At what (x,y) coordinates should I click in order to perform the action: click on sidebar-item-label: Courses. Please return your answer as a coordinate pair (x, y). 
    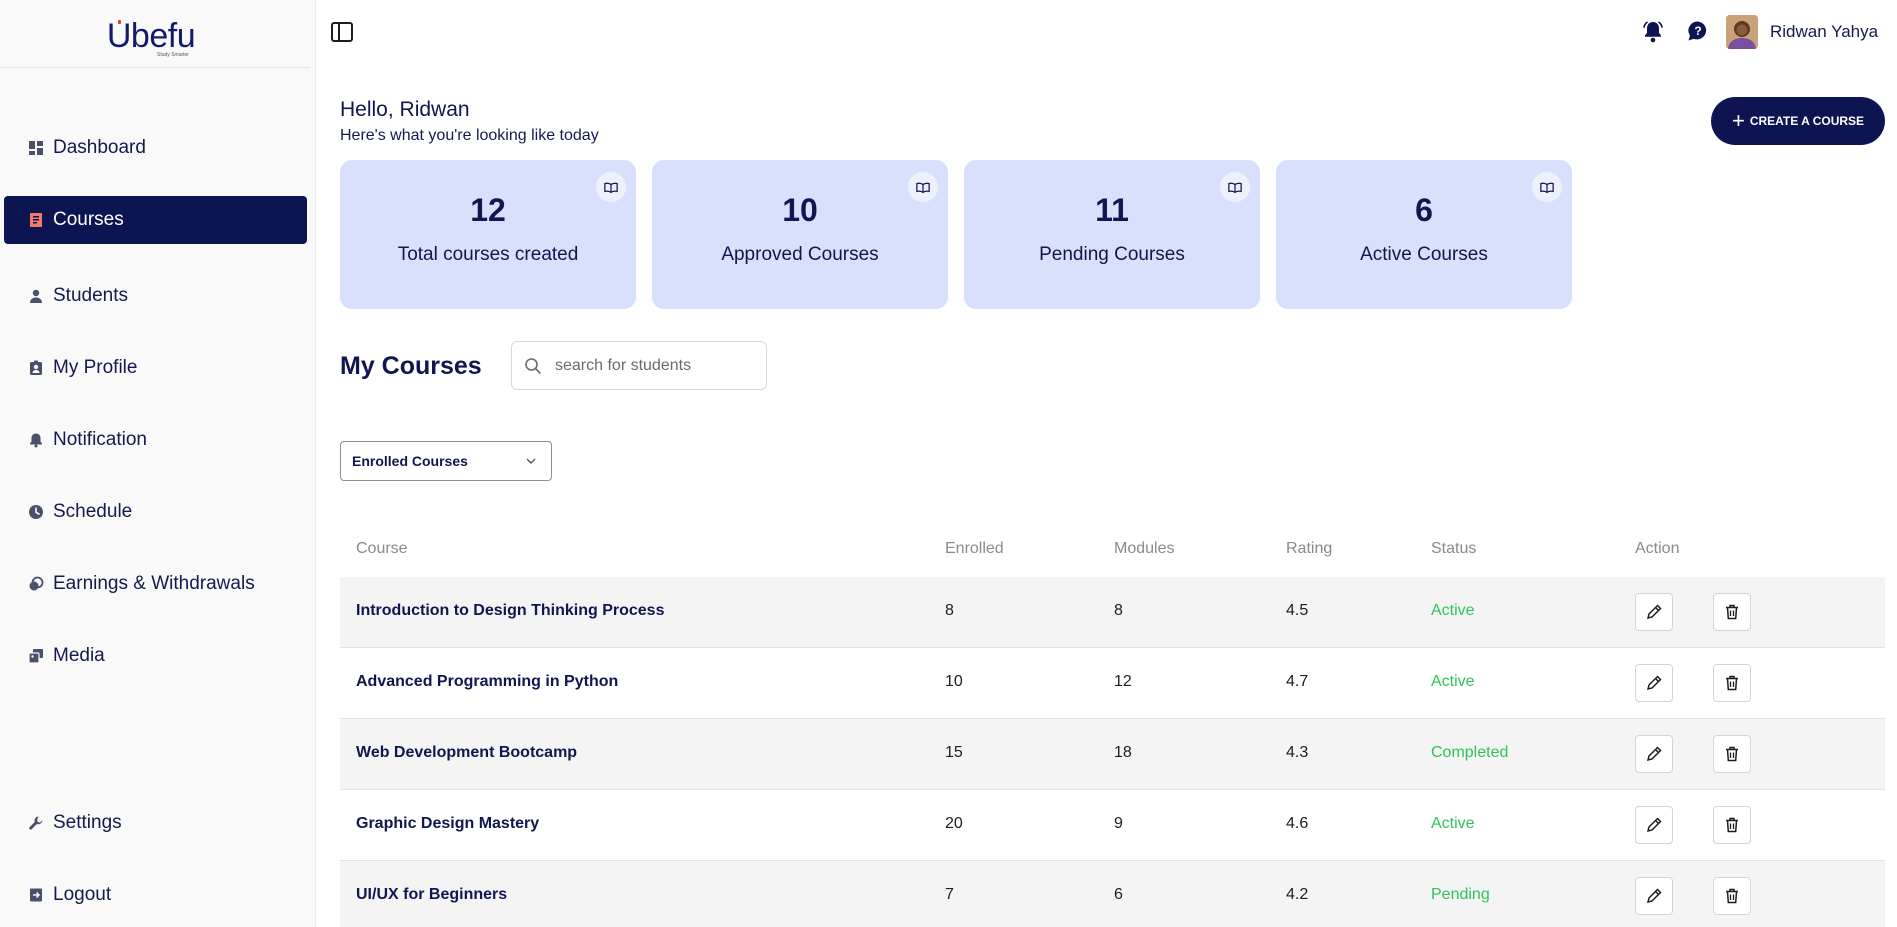
    Looking at the image, I should click on (88, 219).